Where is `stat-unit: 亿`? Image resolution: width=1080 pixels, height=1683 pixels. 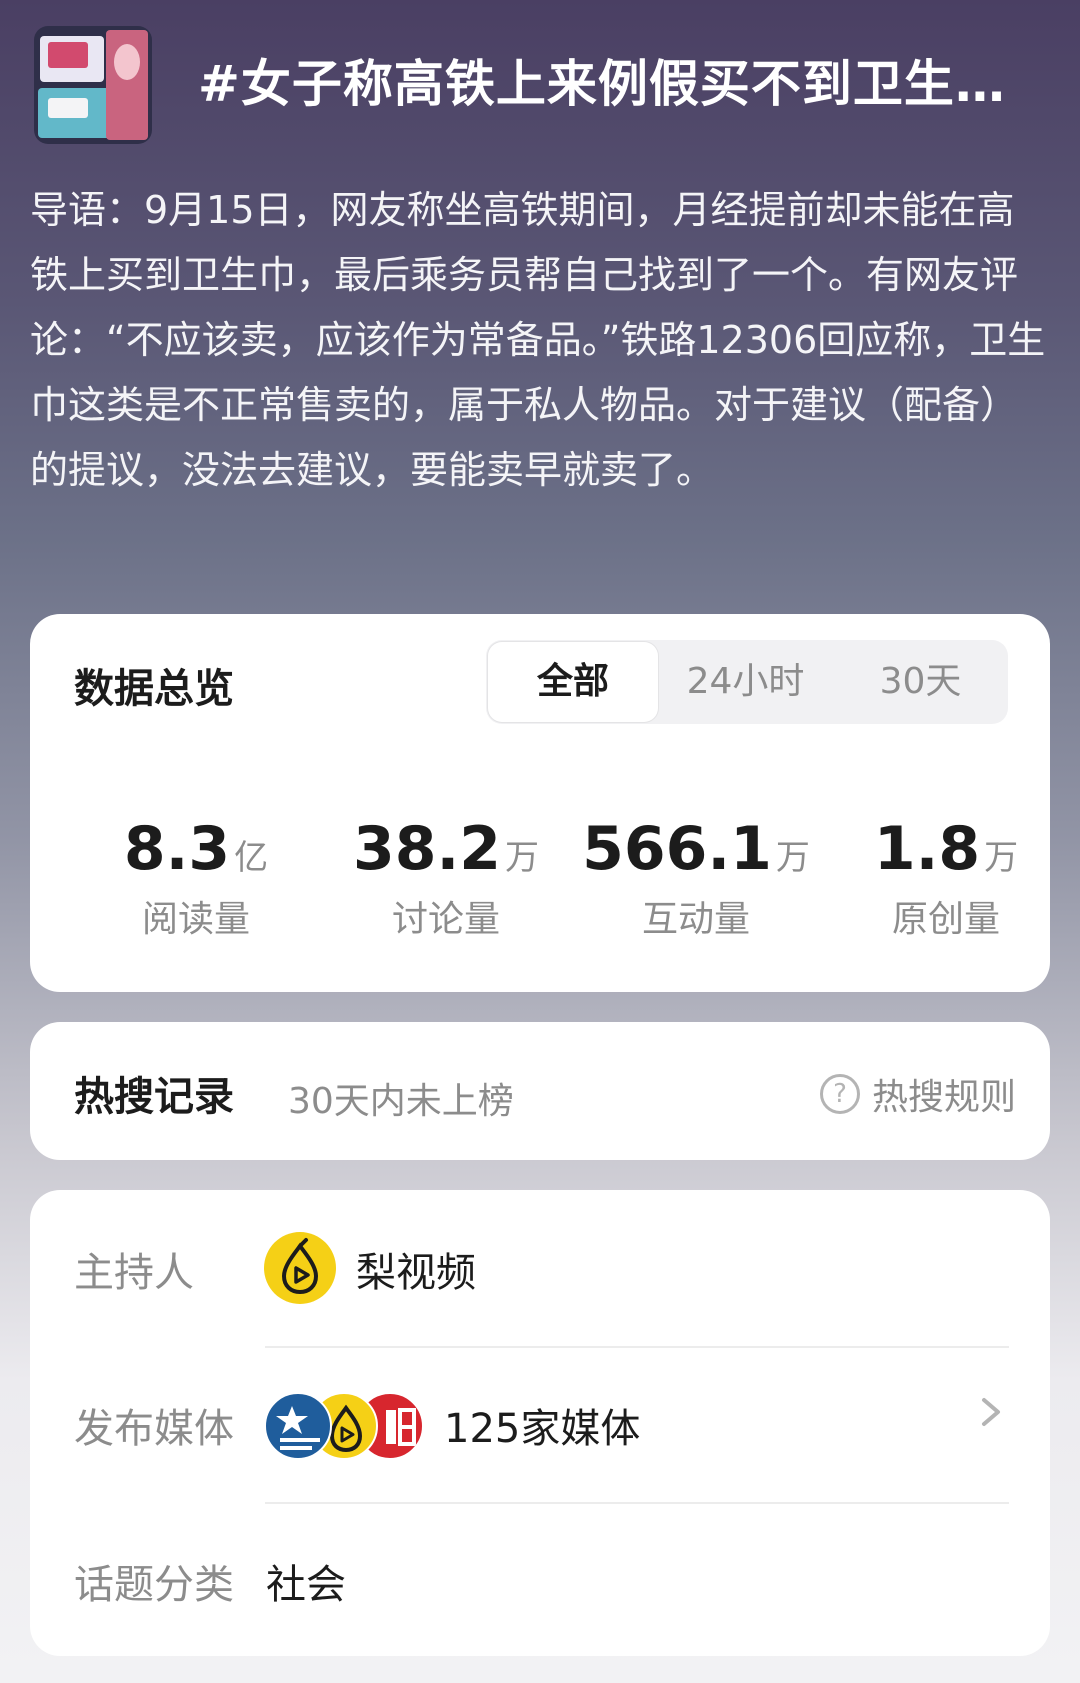 stat-unit: 亿 is located at coordinates (251, 858).